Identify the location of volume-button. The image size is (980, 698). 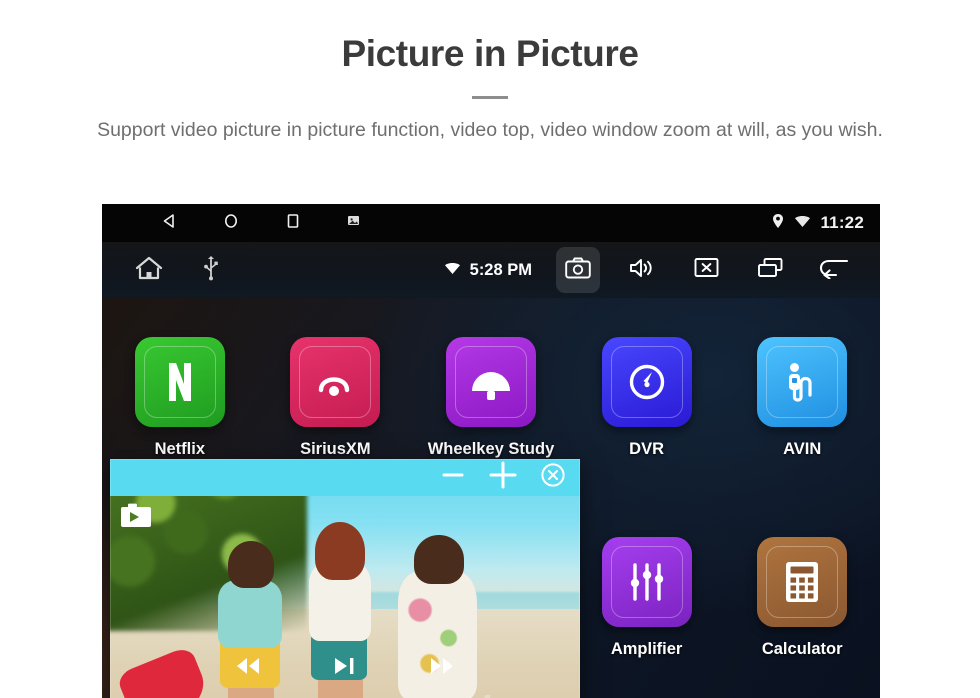
(642, 270).